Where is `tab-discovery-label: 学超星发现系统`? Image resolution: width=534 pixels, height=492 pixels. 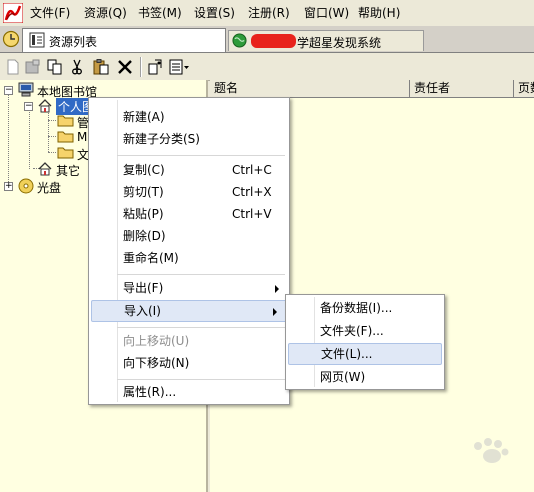
tab-discovery-label: 学超星发现系统 is located at coordinates (339, 43).